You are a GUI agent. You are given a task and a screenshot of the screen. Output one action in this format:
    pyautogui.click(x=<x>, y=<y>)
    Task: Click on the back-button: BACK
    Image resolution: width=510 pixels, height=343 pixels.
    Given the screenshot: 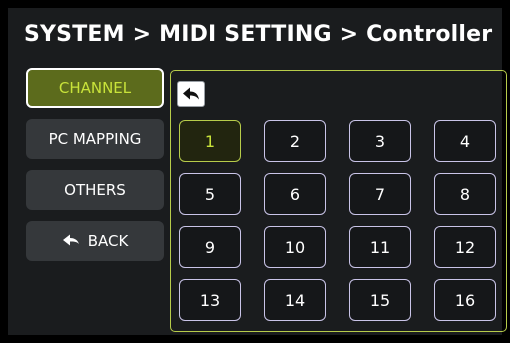 What is the action you would take?
    pyautogui.click(x=95, y=241)
    